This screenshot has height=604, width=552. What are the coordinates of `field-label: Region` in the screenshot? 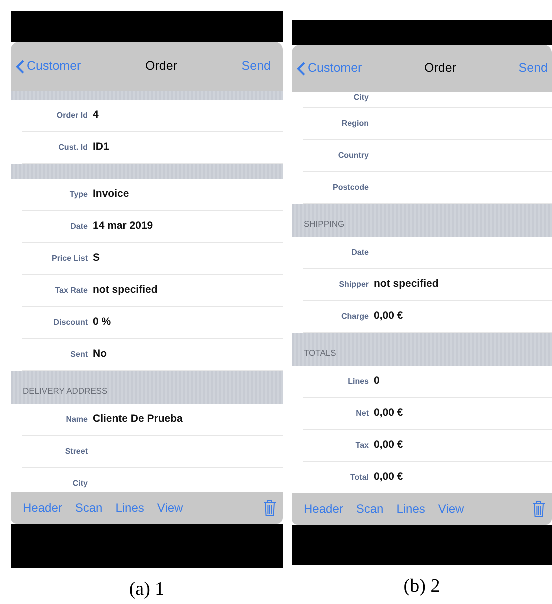 It's located at (354, 124).